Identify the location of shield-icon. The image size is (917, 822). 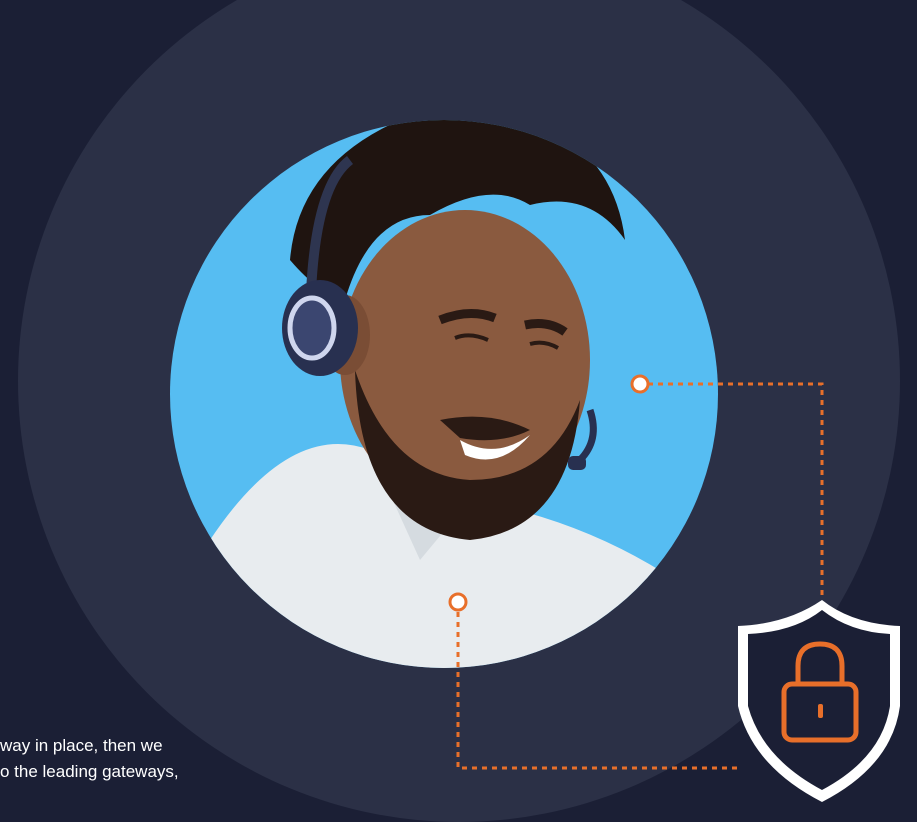
(819, 701).